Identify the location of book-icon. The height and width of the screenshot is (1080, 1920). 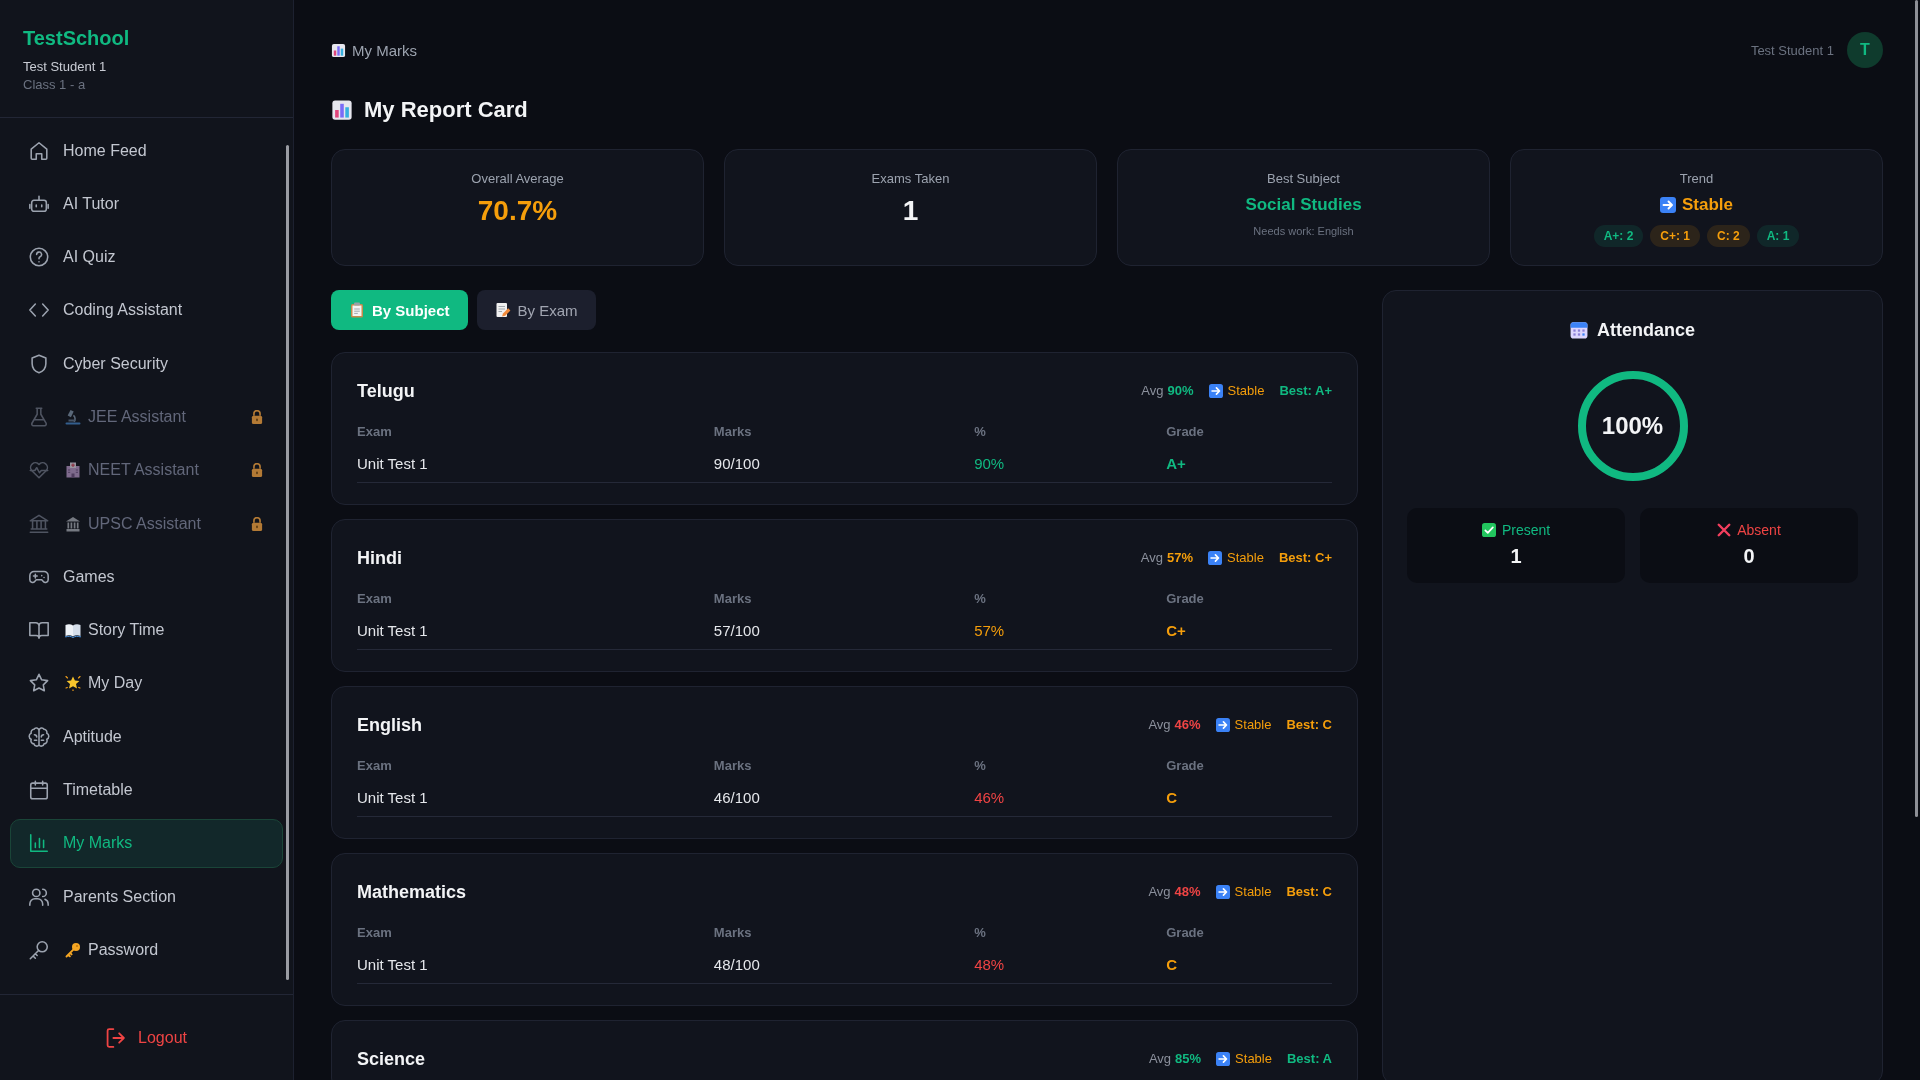
(39, 630).